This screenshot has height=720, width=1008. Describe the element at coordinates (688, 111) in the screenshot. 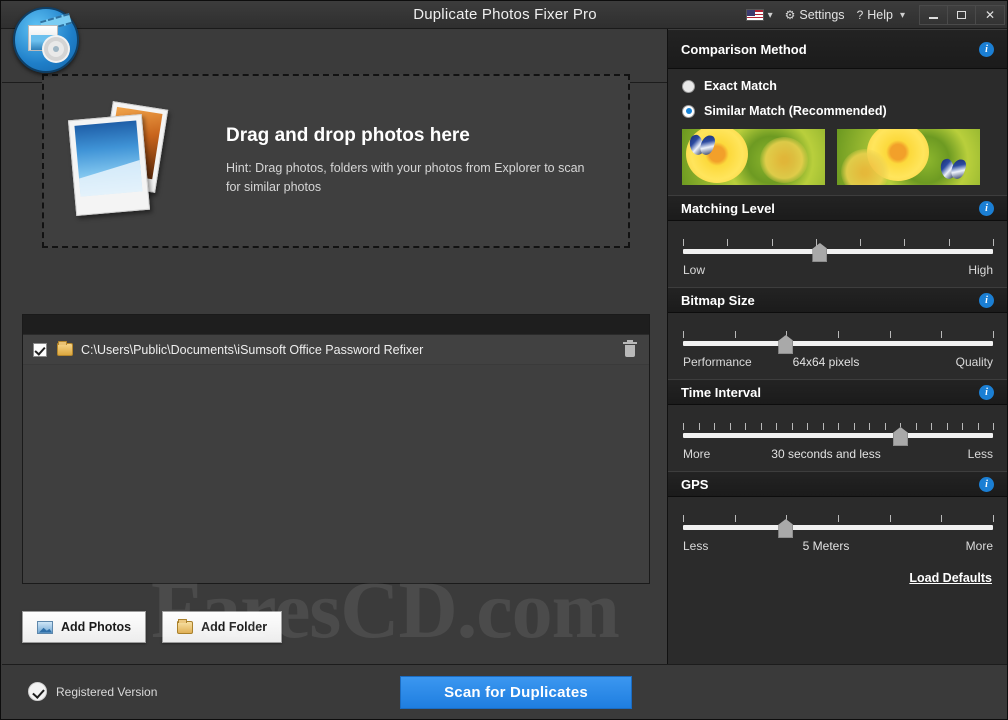

I see `radio-icon-selected` at that location.